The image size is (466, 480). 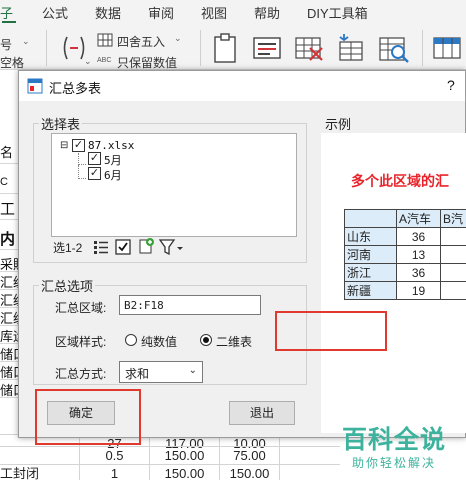 I want to click on round-button: 四舍五入, so click(x=141, y=41).